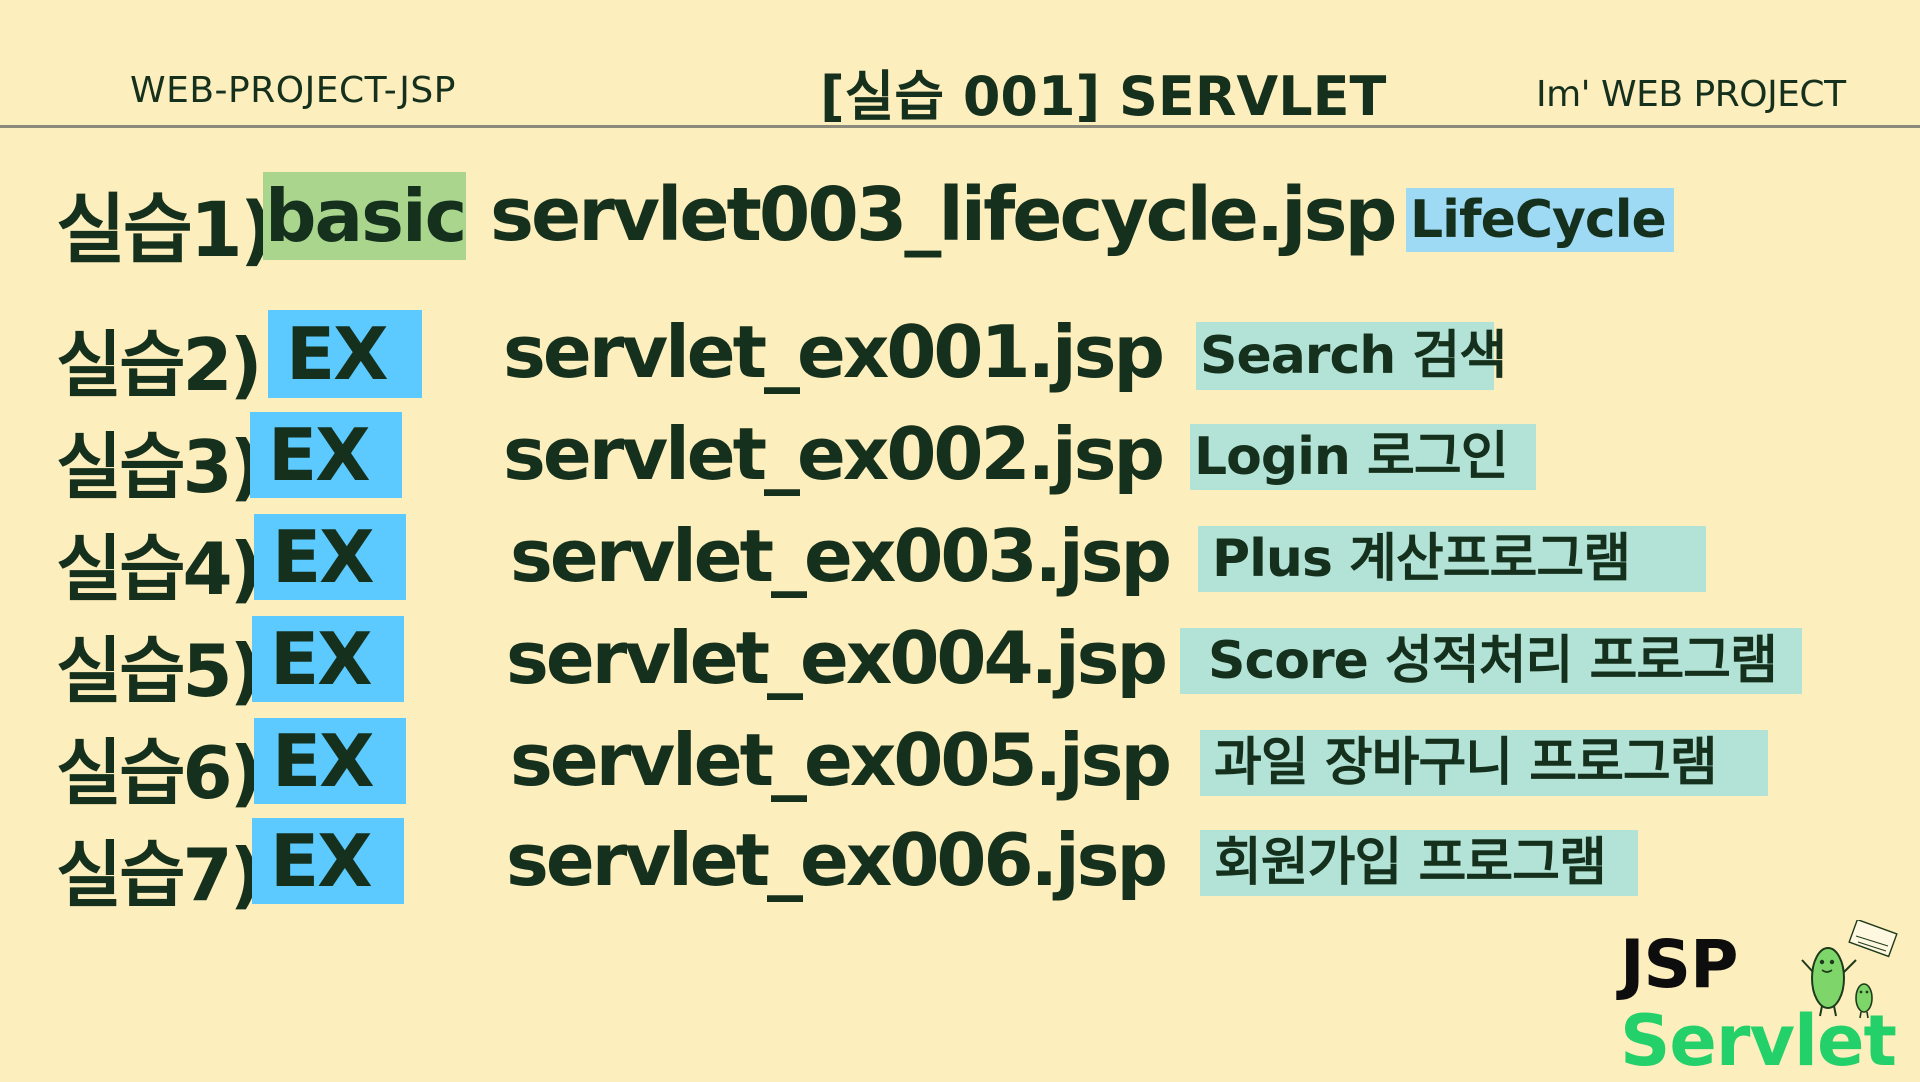 This screenshot has width=1920, height=1082. What do you see at coordinates (159, 875) in the screenshot?
I see `exercise-label: 실습7)` at bounding box center [159, 875].